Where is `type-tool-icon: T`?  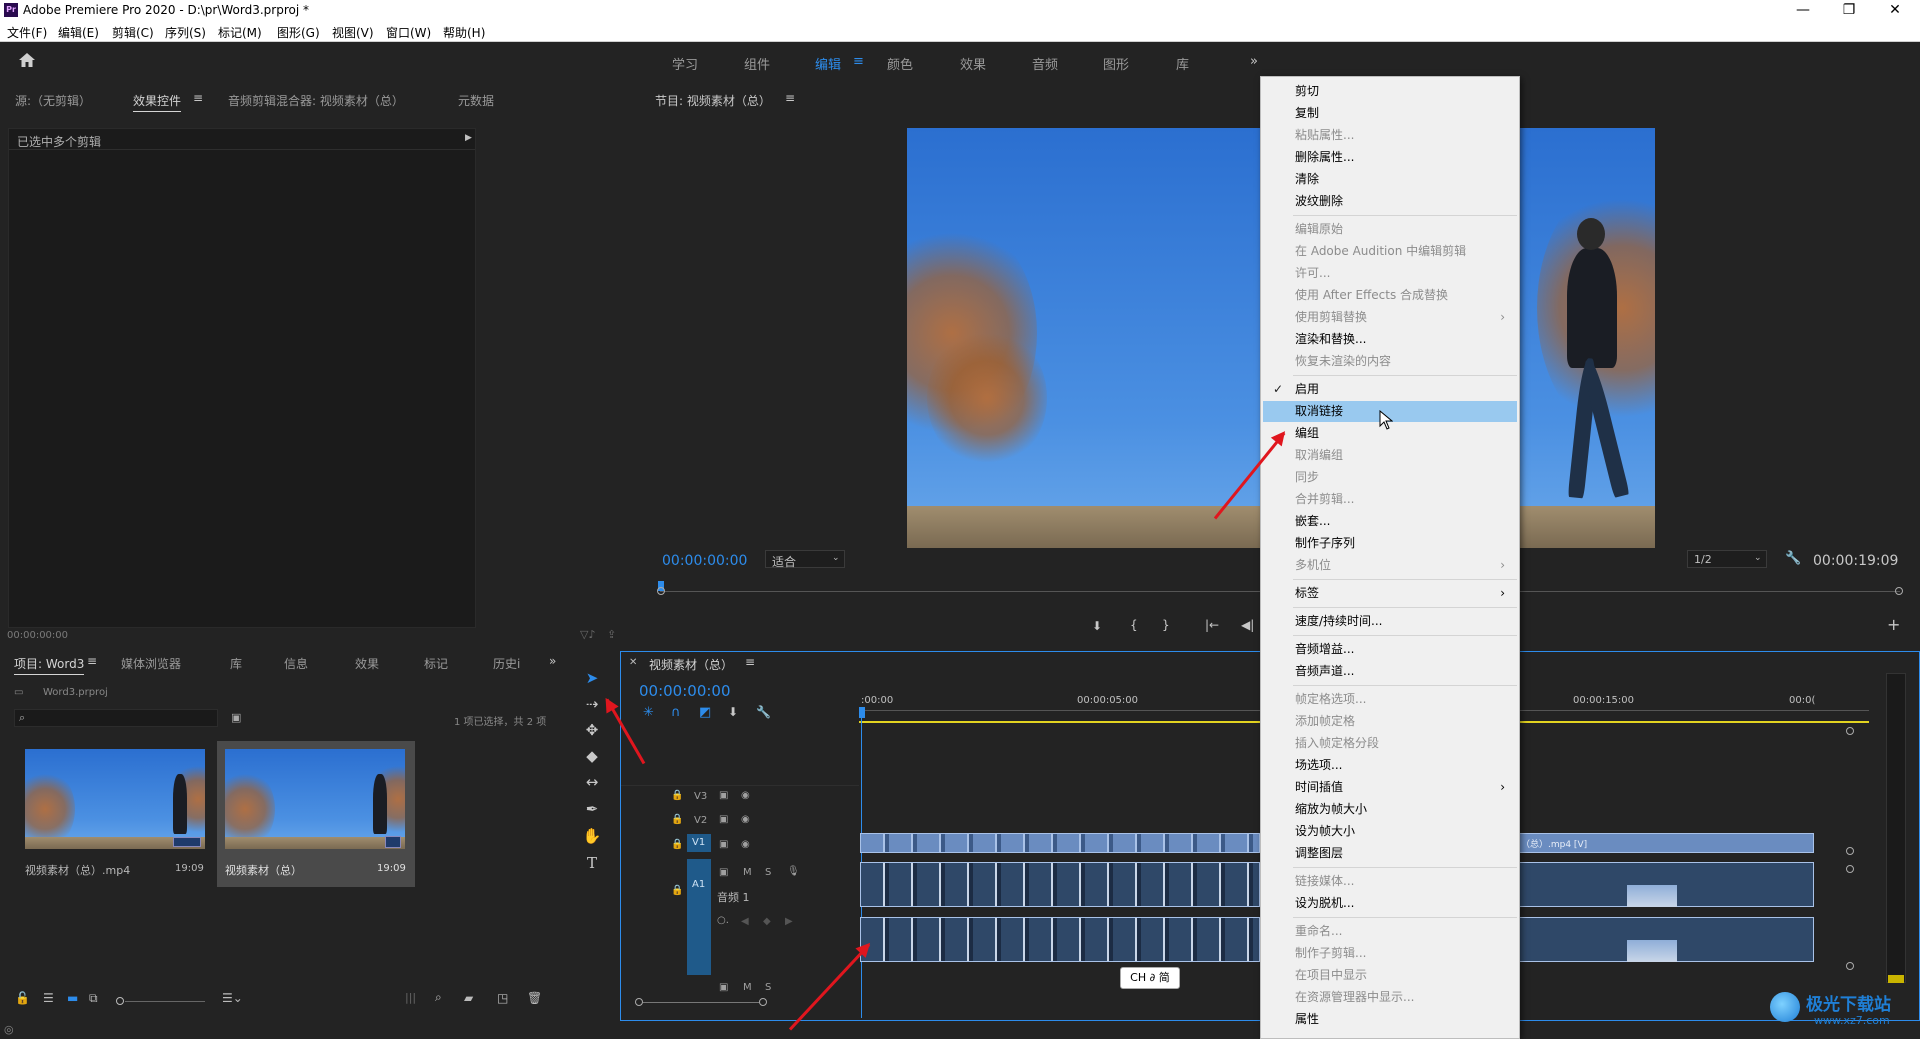 type-tool-icon: T is located at coordinates (592, 863).